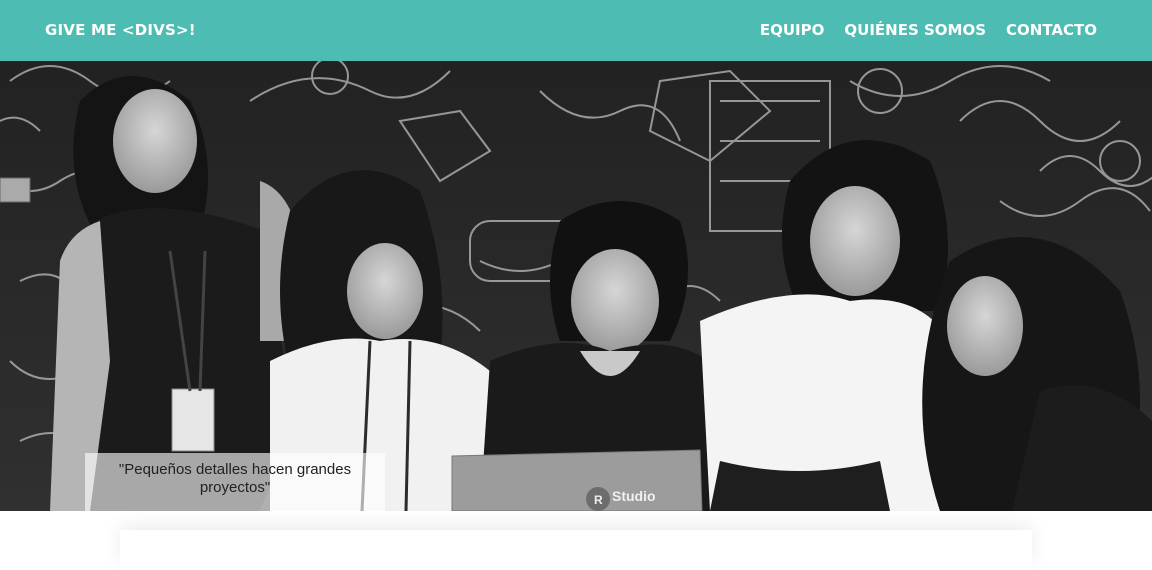 The height and width of the screenshot is (570, 1152). Describe the element at coordinates (915, 30) in the screenshot. I see `nav-link-quienes-somos: QUIÉNES SOMOS` at that location.